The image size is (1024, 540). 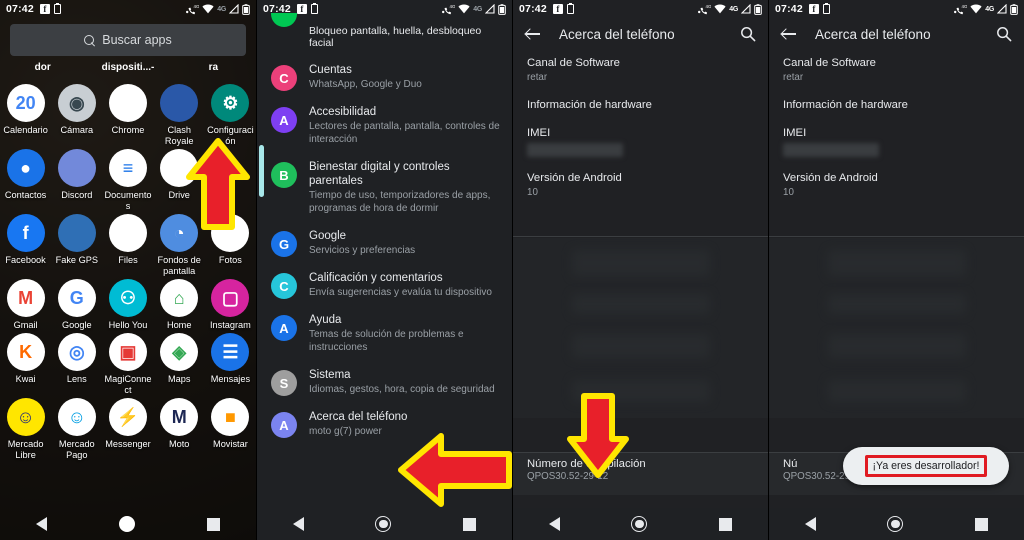 What do you see at coordinates (589, 105) in the screenshot?
I see `about-row-label: Información de hardware` at bounding box center [589, 105].